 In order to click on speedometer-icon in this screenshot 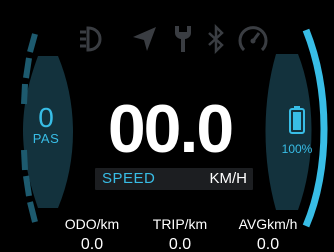, I will do `click(253, 39)`.